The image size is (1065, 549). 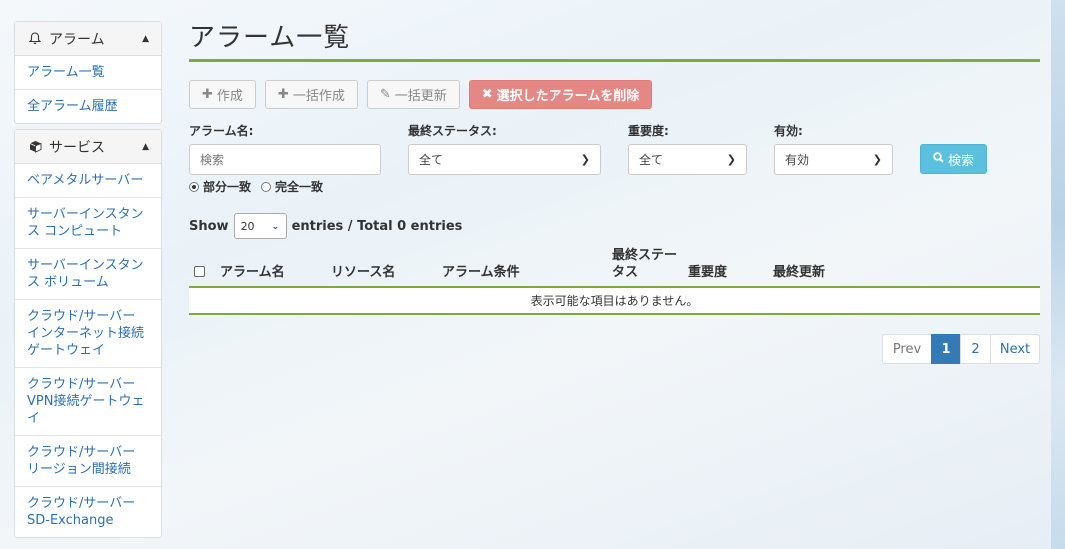 What do you see at coordinates (504, 159) in the screenshot?
I see `status-select: 全て ❯` at bounding box center [504, 159].